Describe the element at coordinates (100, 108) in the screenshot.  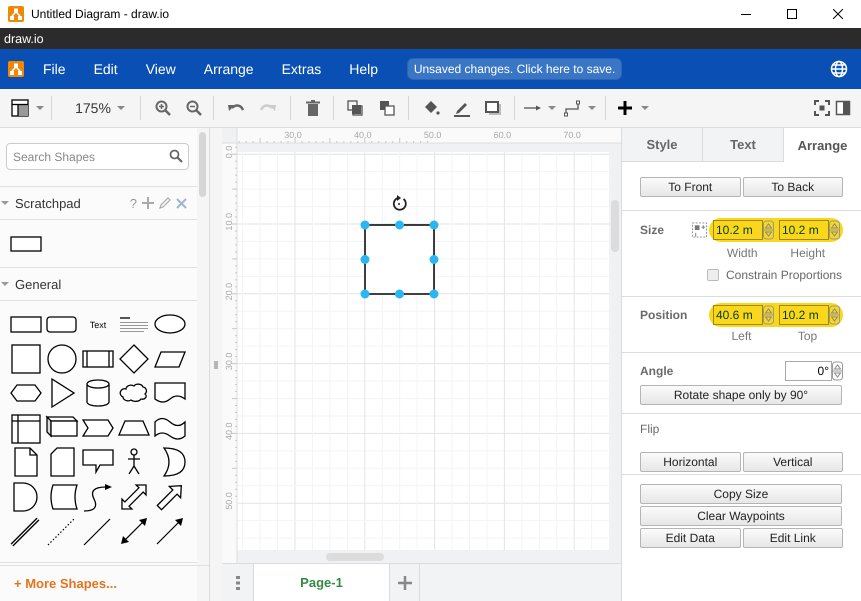
I see `zoom-dropdown: 175%` at that location.